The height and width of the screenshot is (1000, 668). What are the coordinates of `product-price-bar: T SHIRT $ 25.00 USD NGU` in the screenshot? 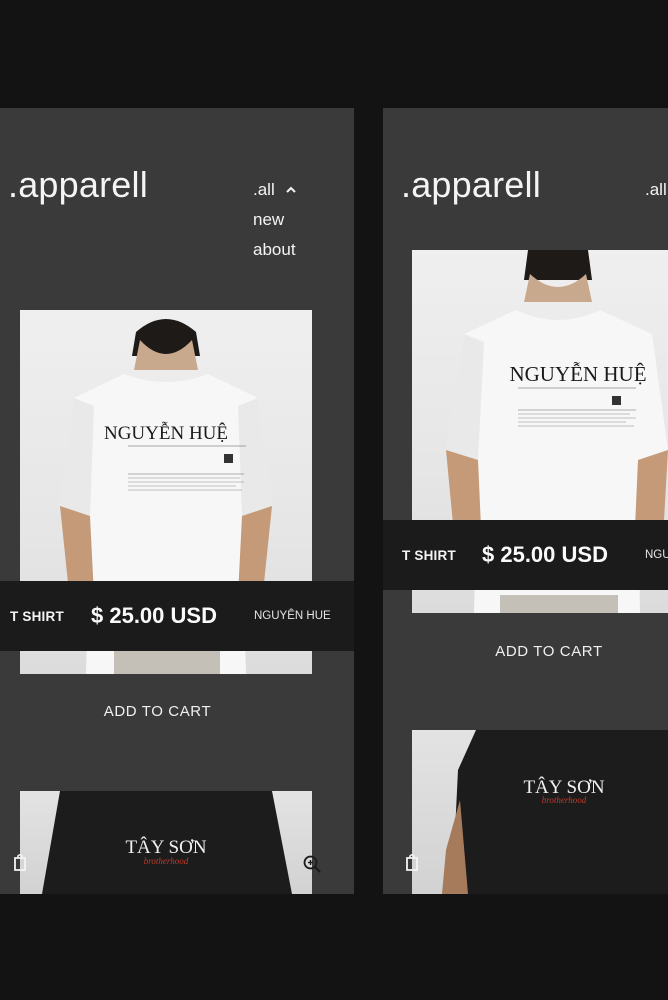 It's located at (525, 555).